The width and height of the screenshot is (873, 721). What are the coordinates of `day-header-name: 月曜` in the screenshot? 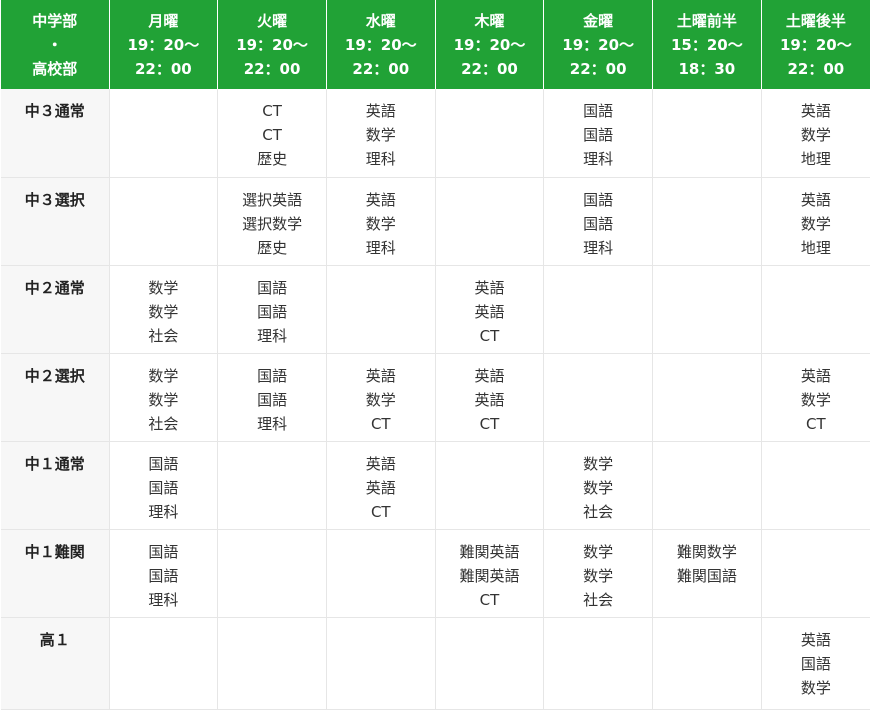 It's located at (163, 20).